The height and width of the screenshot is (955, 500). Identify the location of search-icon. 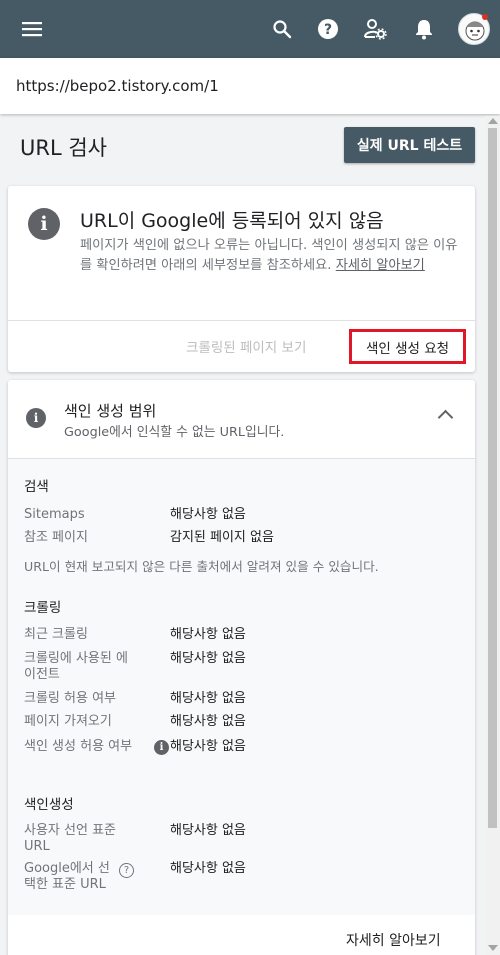
(282, 29).